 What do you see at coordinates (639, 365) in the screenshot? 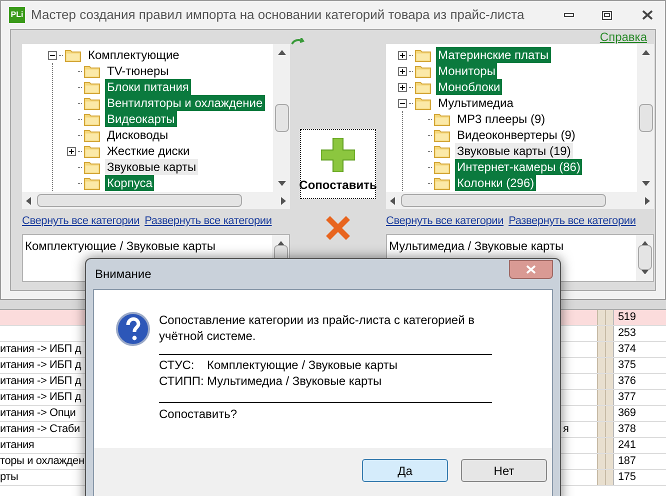
I see `table-cell: 375` at bounding box center [639, 365].